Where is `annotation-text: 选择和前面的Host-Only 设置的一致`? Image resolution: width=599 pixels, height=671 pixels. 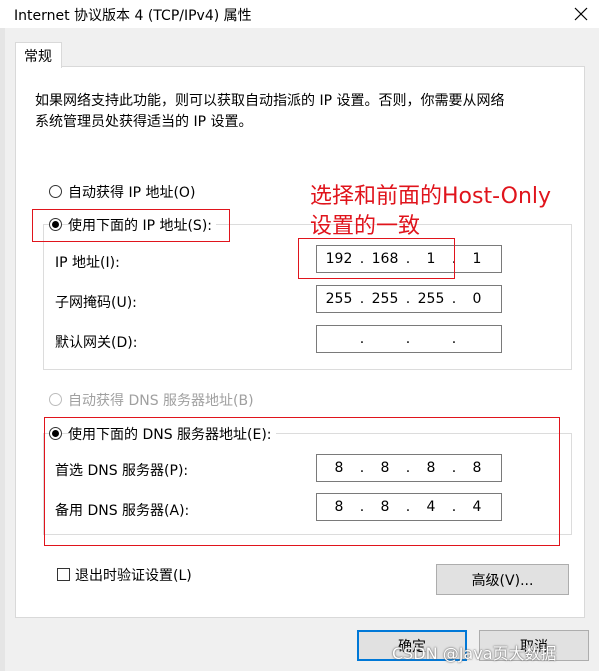 annotation-text: 选择和前面的Host-Only 设置的一致 is located at coordinates (430, 212).